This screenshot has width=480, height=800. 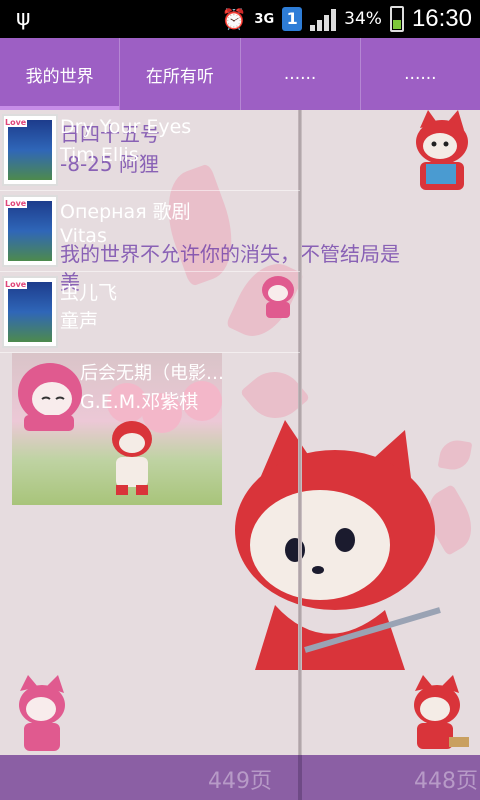 I want to click on list-item: Love Dry Your Eyes Tim Ellis, so click(x=150, y=150).